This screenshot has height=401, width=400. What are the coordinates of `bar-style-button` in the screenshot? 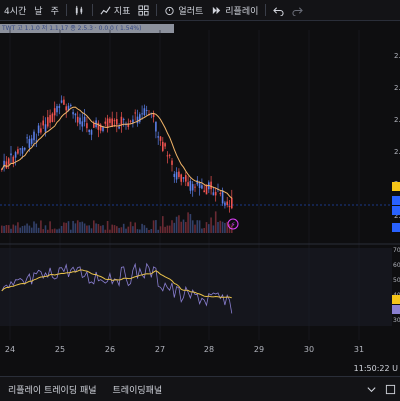 It's located at (79, 10).